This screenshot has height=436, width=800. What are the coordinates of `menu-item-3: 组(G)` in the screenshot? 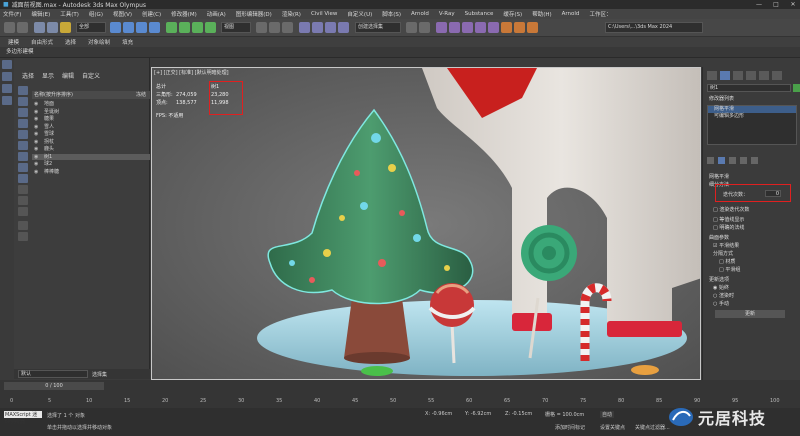 It's located at (96, 14).